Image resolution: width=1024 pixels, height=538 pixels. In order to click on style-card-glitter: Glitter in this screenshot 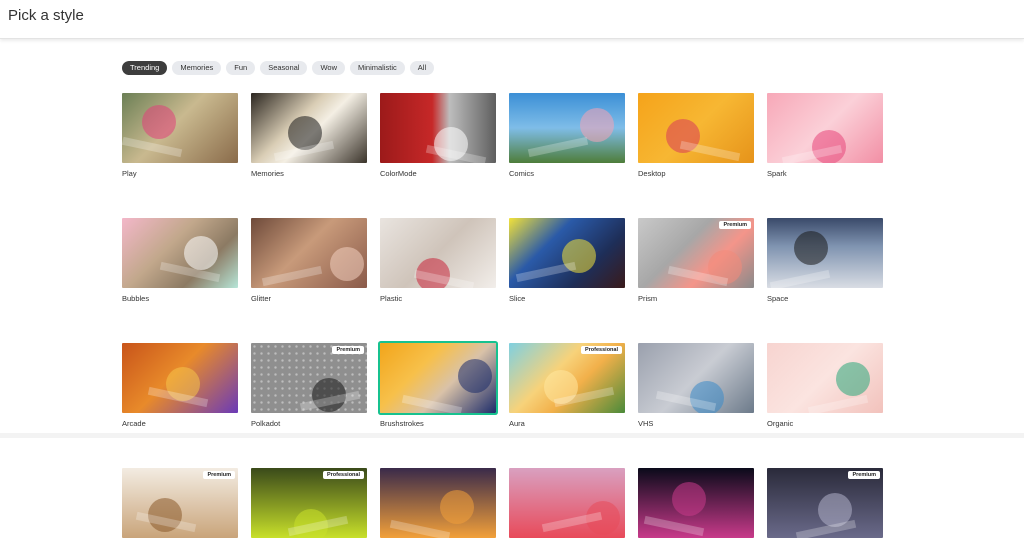, I will do `click(309, 261)`.